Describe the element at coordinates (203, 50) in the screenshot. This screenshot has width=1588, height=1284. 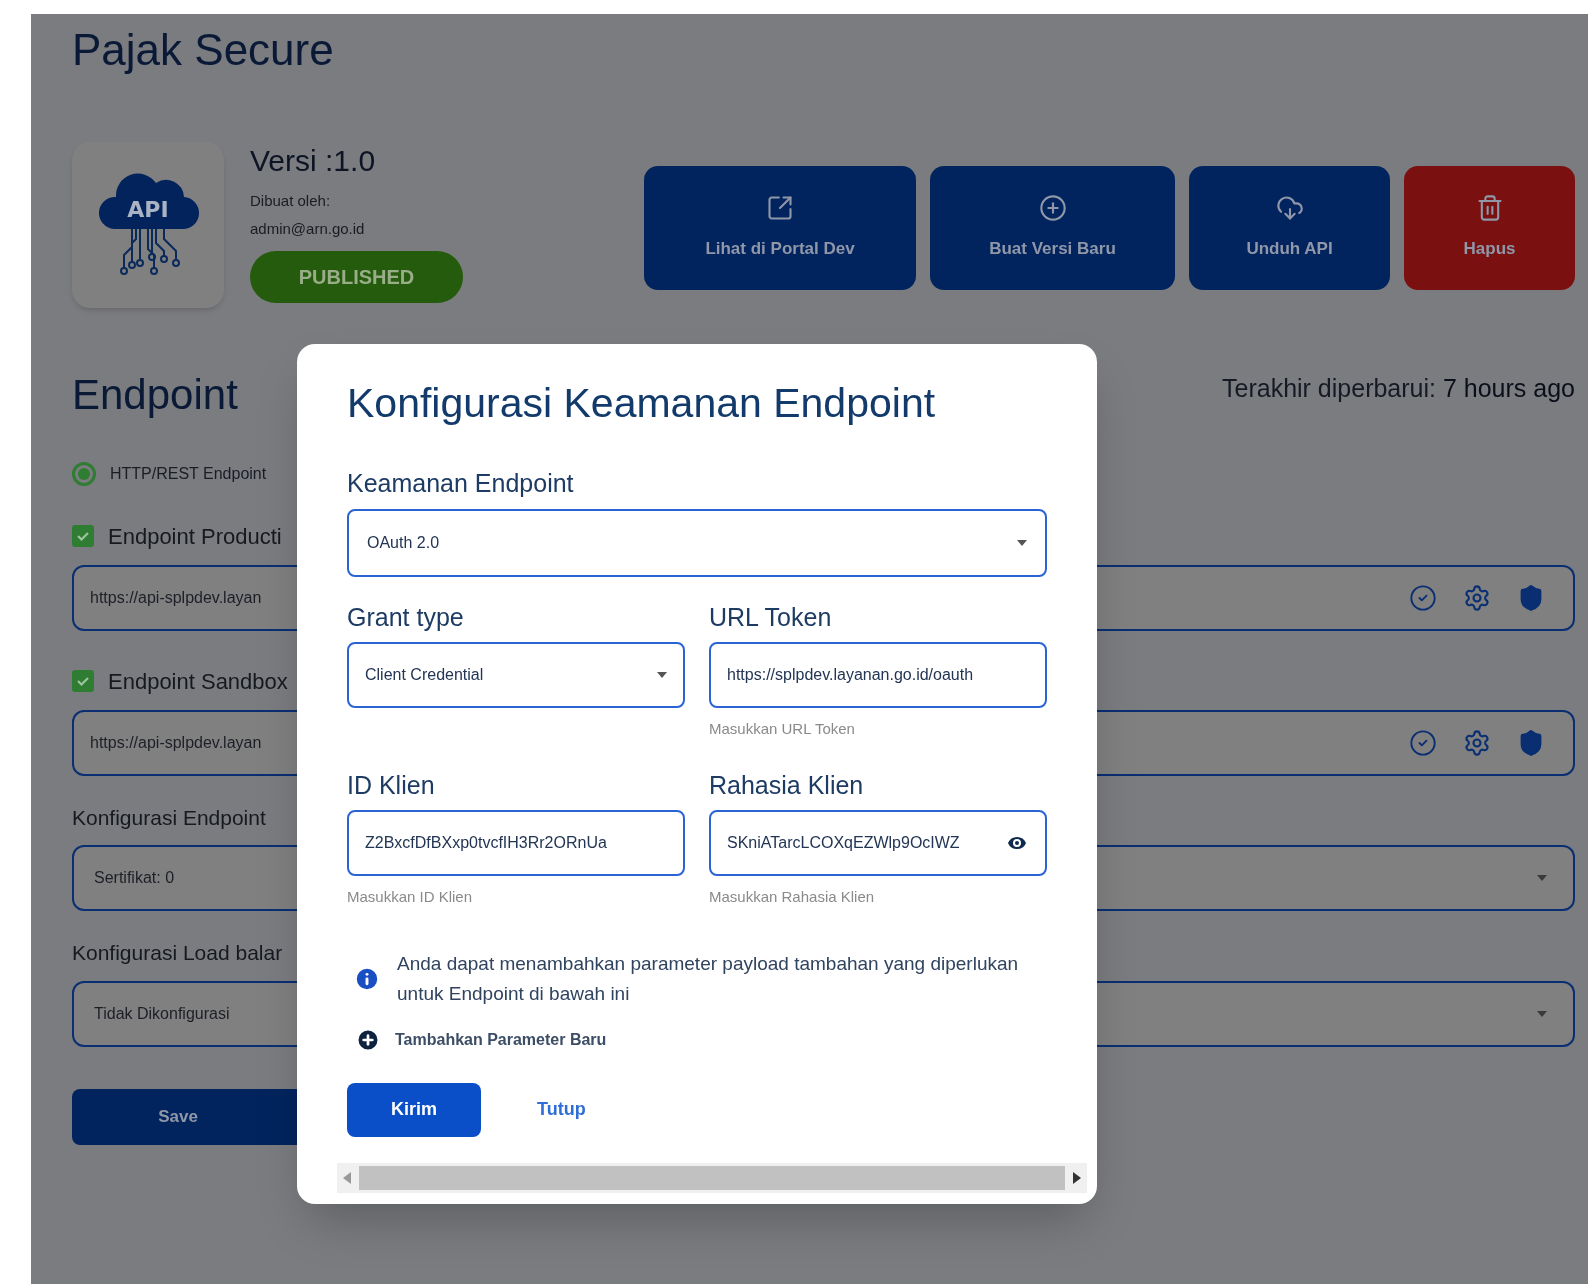
I see `page-title: Pajak Secure` at that location.